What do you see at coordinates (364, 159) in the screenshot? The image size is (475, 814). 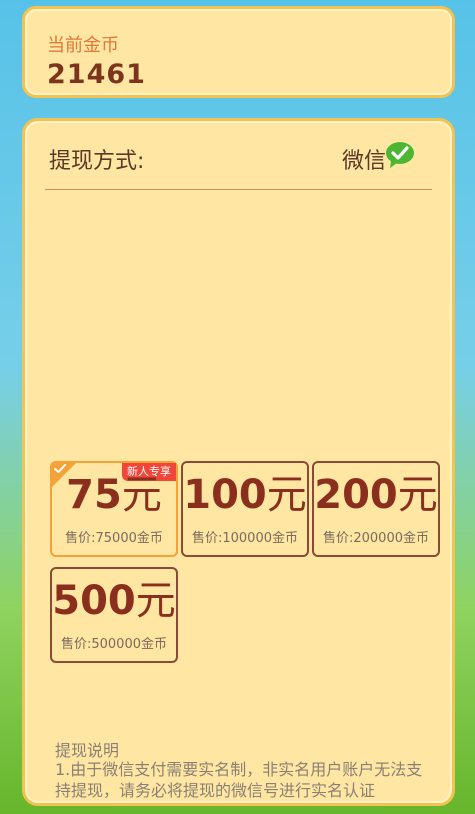 I see `withdraw-method-value: 微信` at bounding box center [364, 159].